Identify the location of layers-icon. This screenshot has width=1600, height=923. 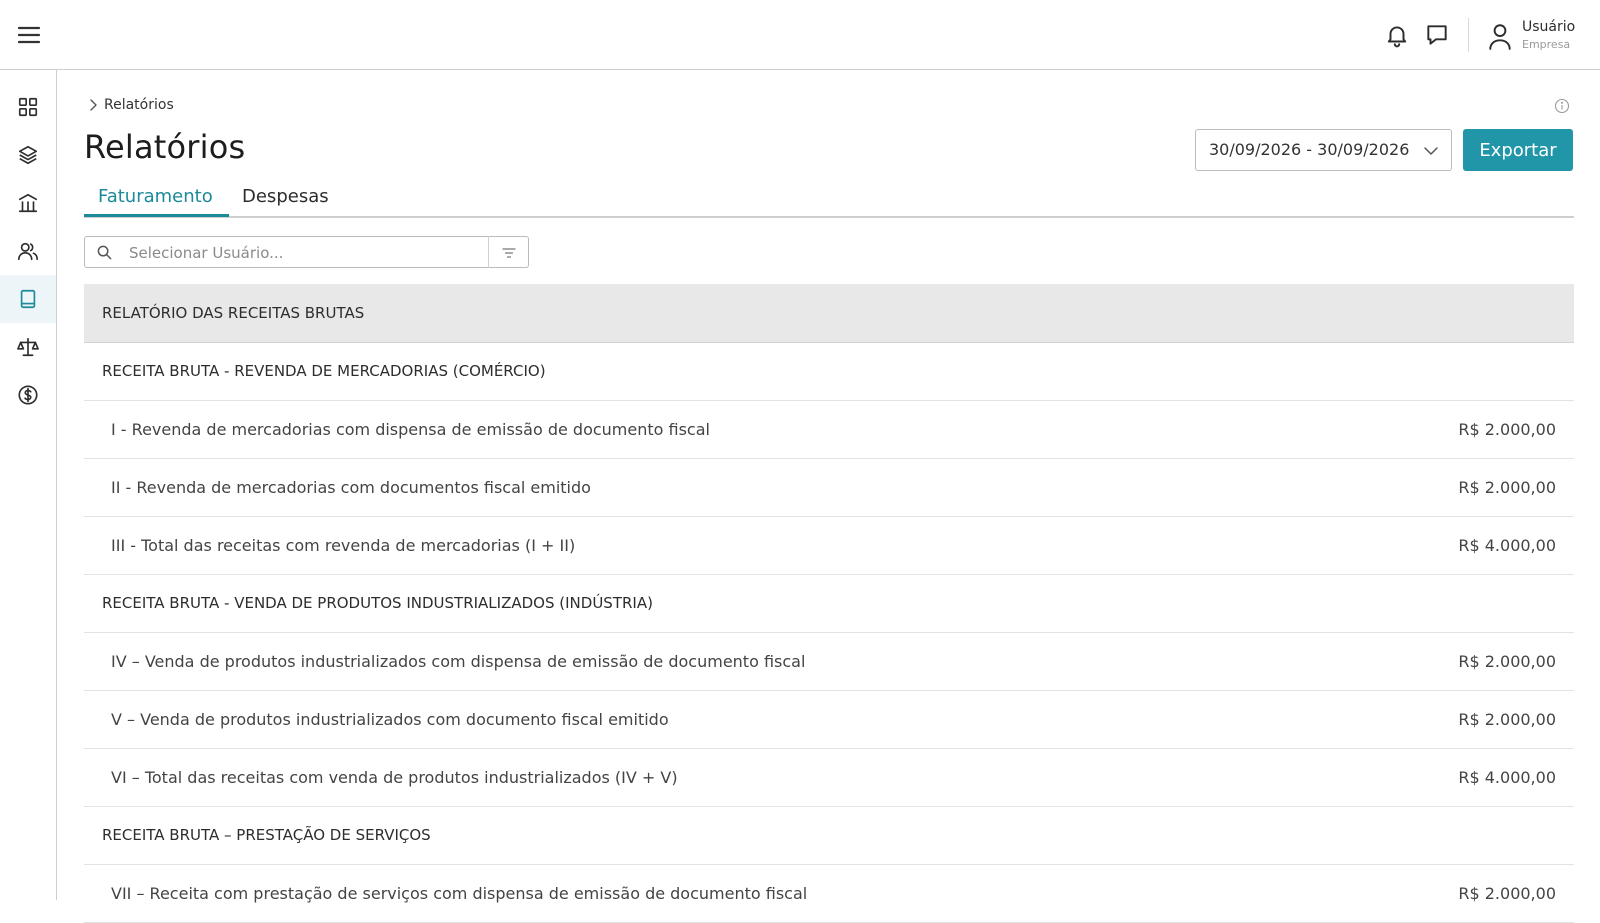
(28, 155).